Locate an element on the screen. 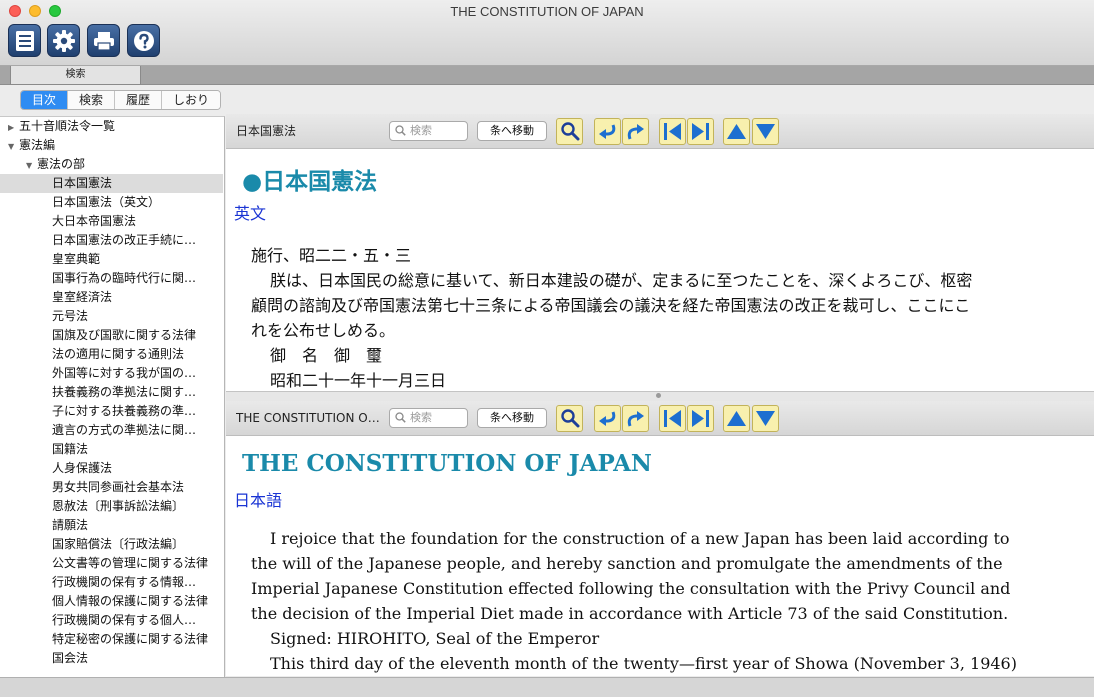 This screenshot has height=697, width=1094. document-text-line: Signed: HIROHITO, Seal of the Emperor is located at coordinates (435, 638).